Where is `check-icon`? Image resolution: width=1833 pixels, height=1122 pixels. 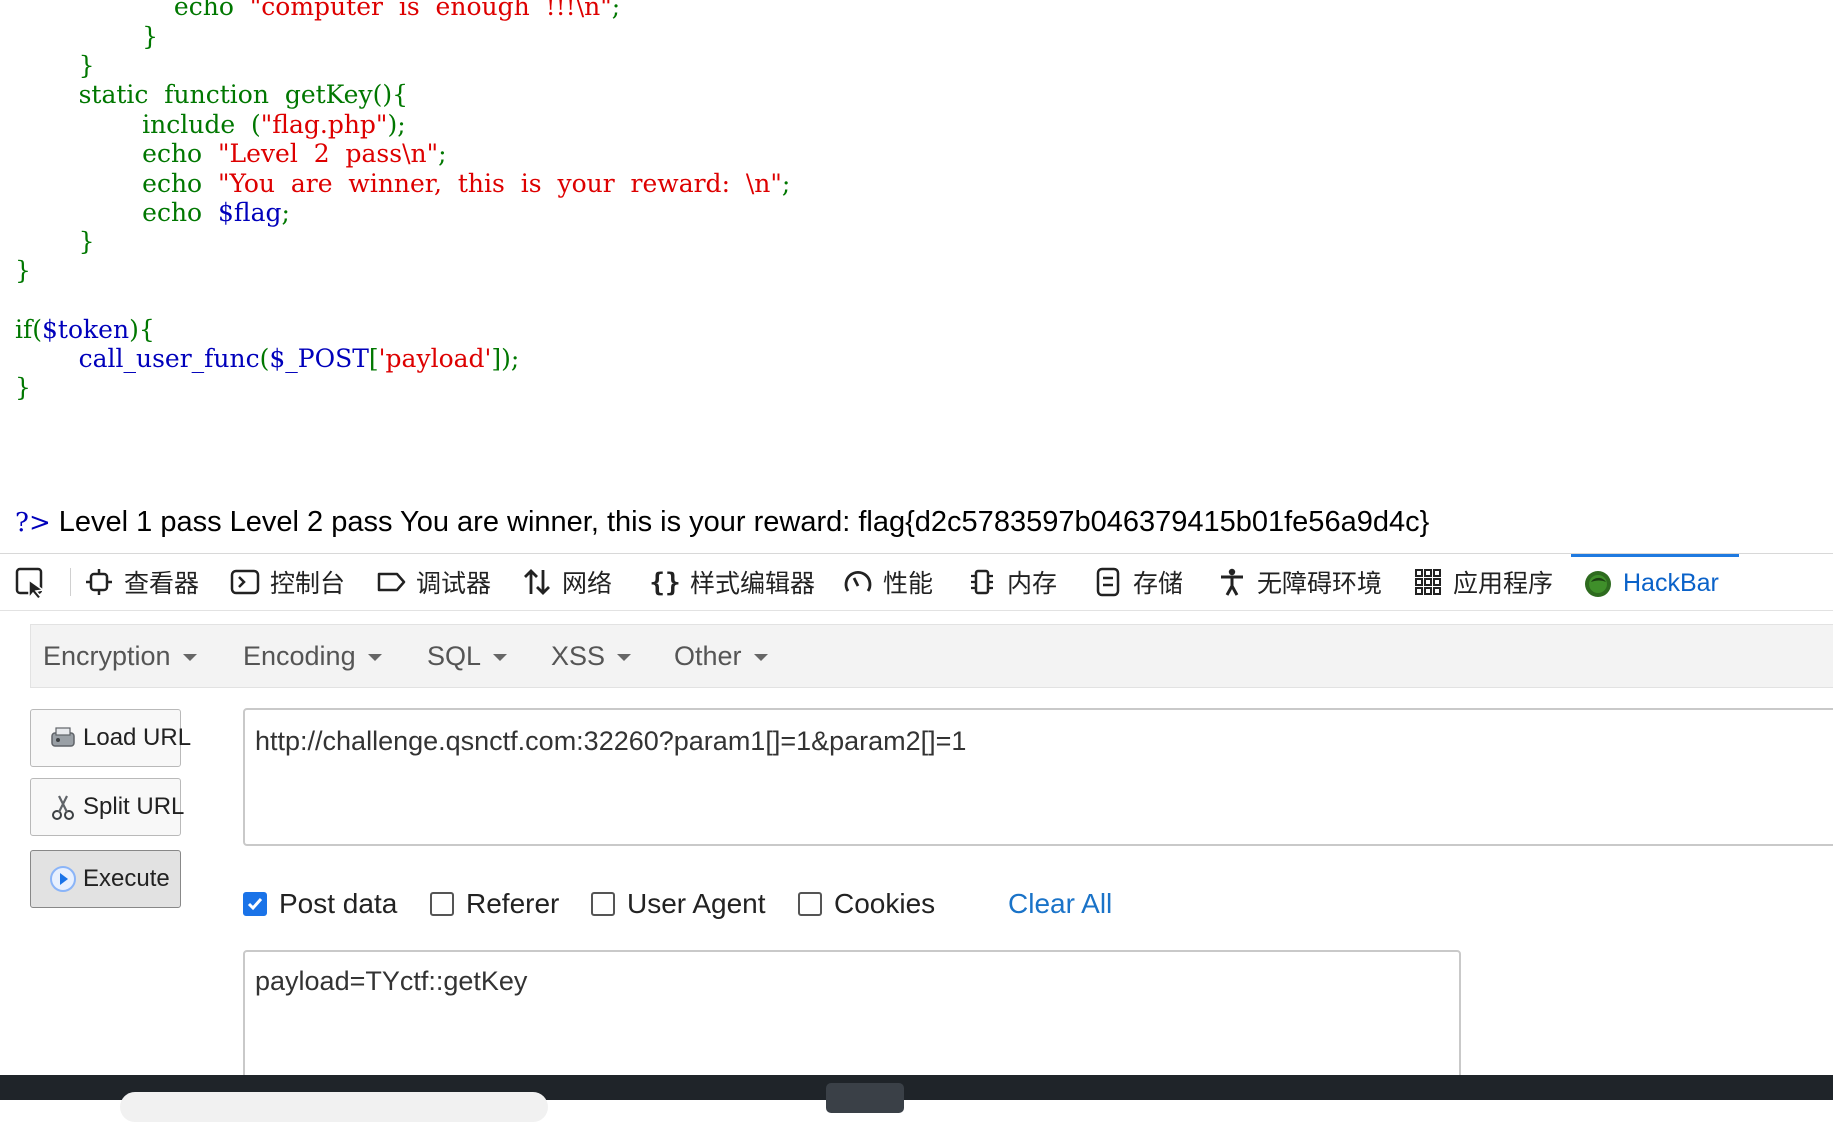
check-icon is located at coordinates (255, 904).